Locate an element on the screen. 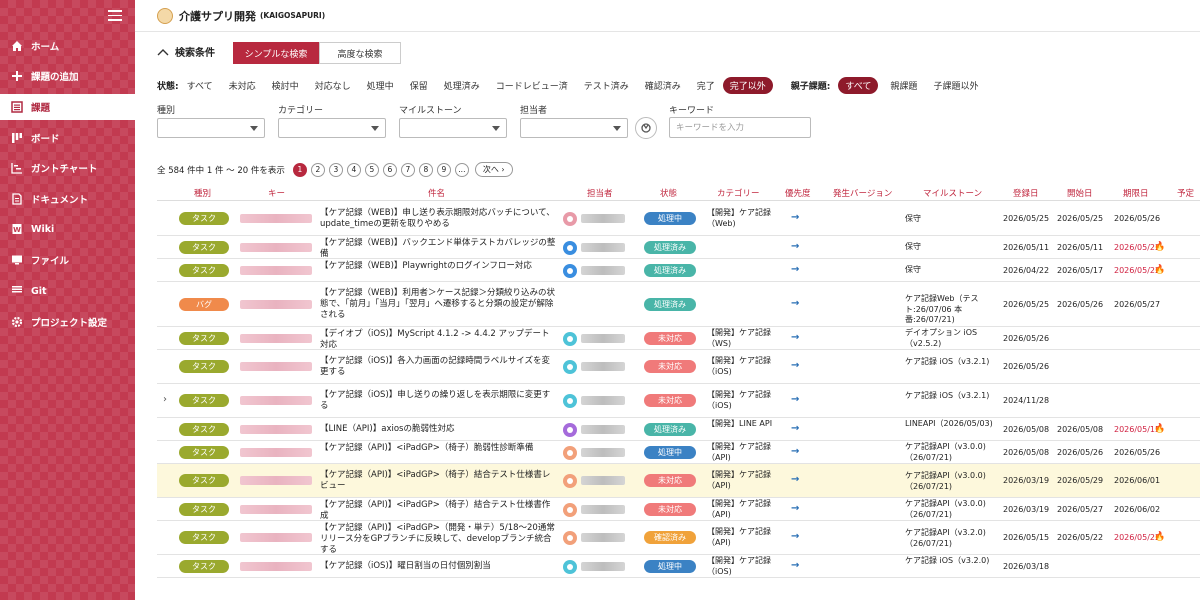  column-header-priority: 優先度 is located at coordinates (798, 193).